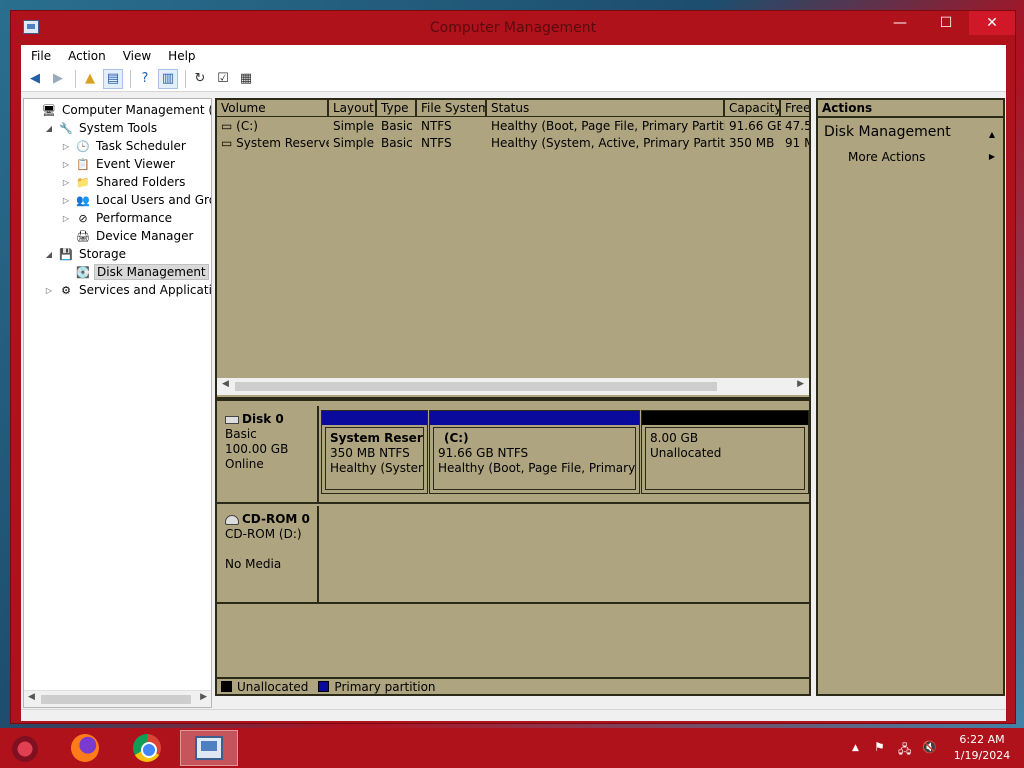  Describe the element at coordinates (725, 452) in the screenshot. I see `partition-unallocated: 8.00 GB Unallocated` at that location.